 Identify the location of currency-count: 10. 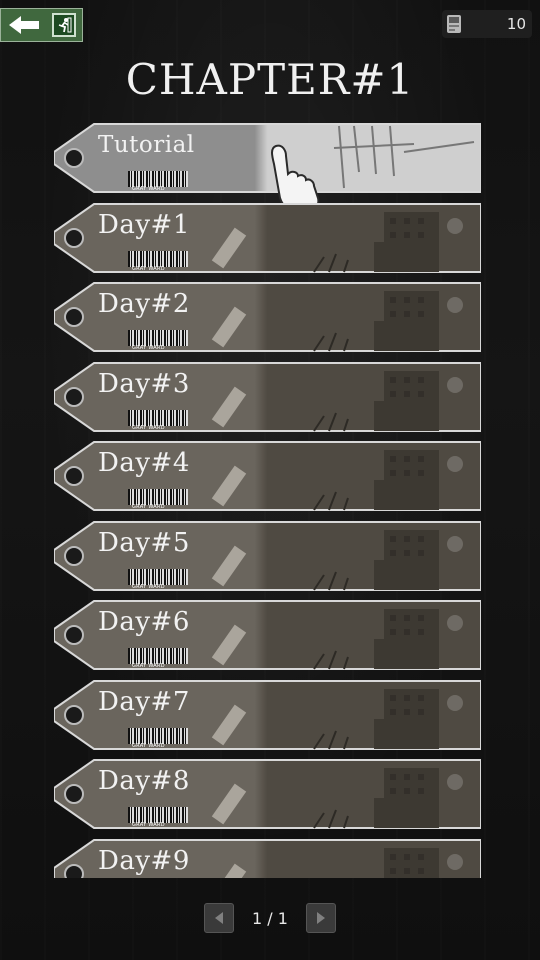
(516, 24).